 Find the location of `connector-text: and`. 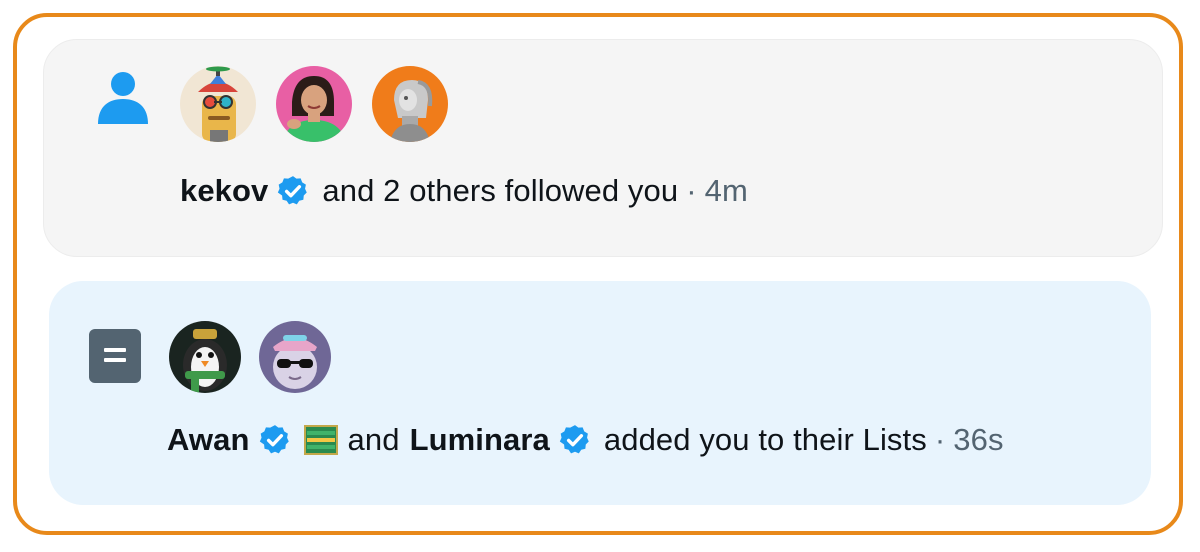

connector-text: and is located at coordinates (373, 439).